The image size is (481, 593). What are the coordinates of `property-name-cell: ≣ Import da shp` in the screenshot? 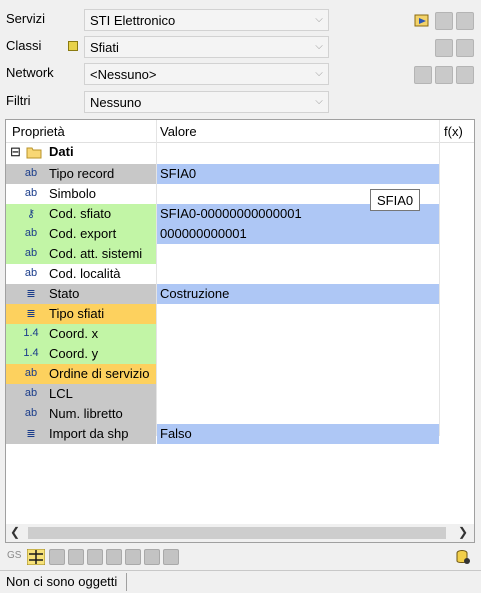 It's located at (81, 434).